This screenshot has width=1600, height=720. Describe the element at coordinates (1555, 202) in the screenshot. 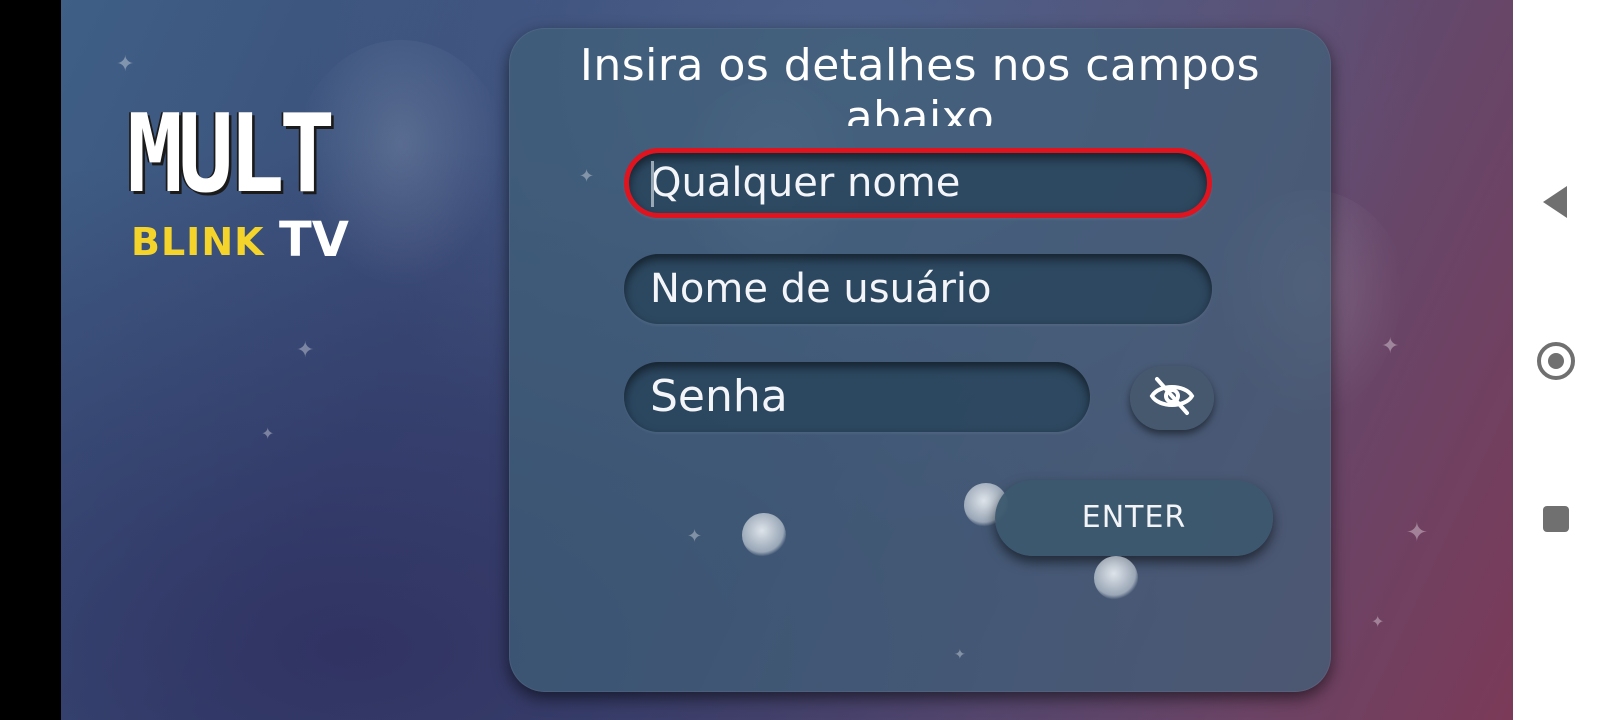

I see `back-triangle-icon` at that location.